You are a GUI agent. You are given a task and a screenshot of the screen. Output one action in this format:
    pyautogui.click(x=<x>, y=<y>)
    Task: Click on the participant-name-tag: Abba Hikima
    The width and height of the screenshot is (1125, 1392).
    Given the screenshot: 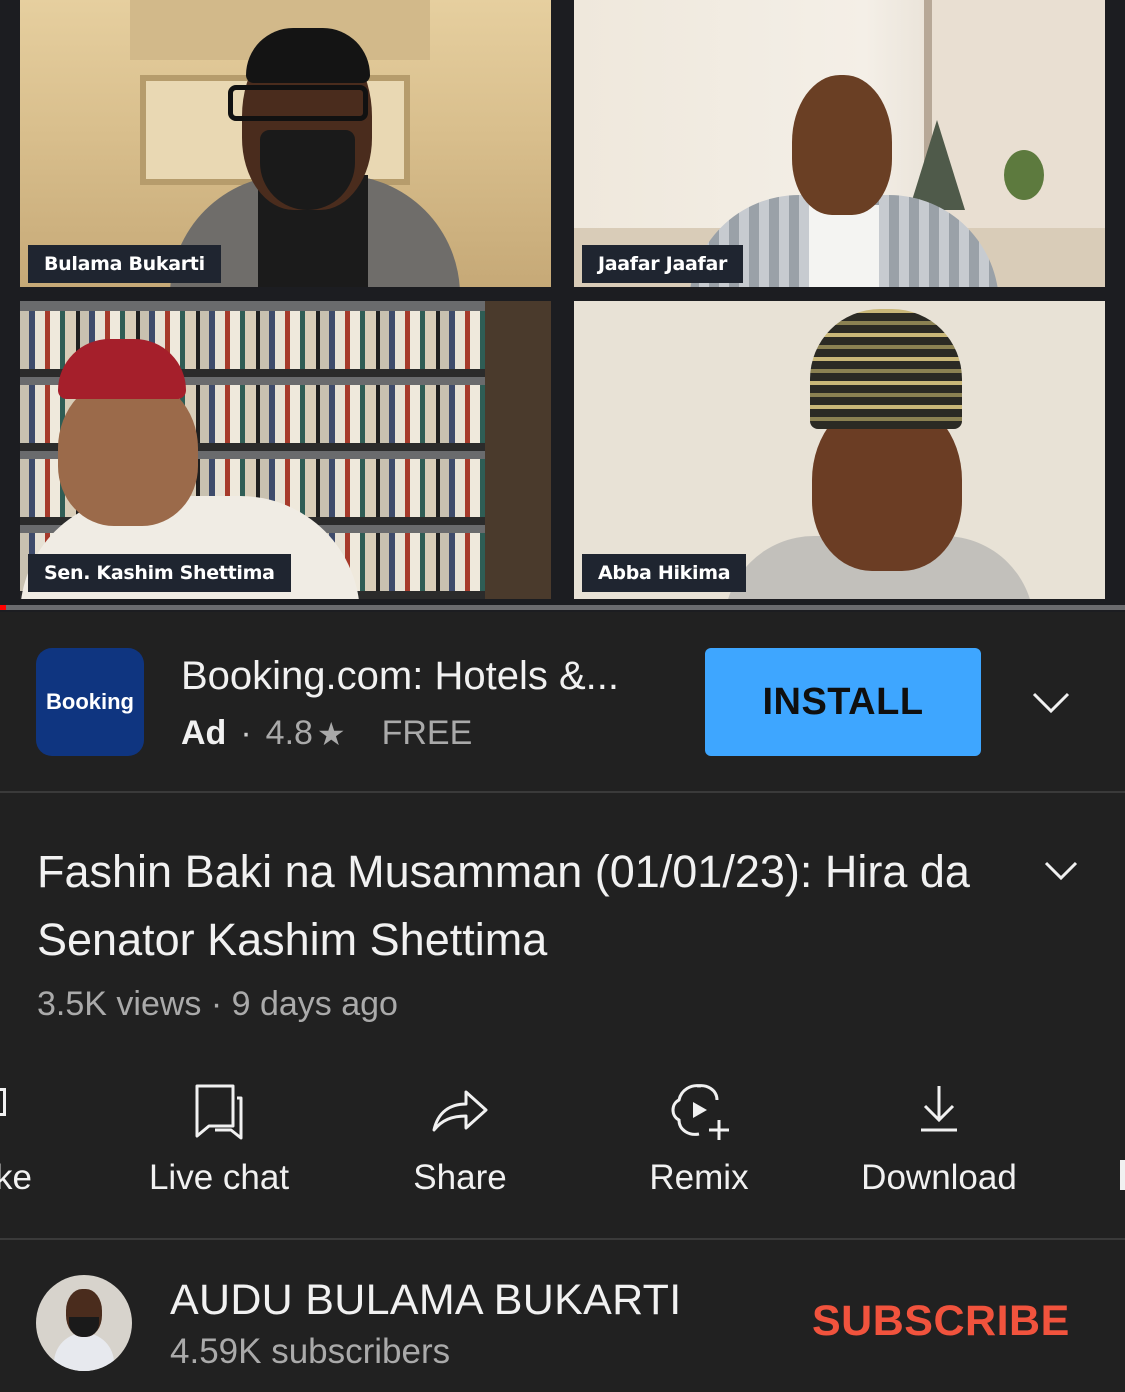 What is the action you would take?
    pyautogui.click(x=664, y=573)
    